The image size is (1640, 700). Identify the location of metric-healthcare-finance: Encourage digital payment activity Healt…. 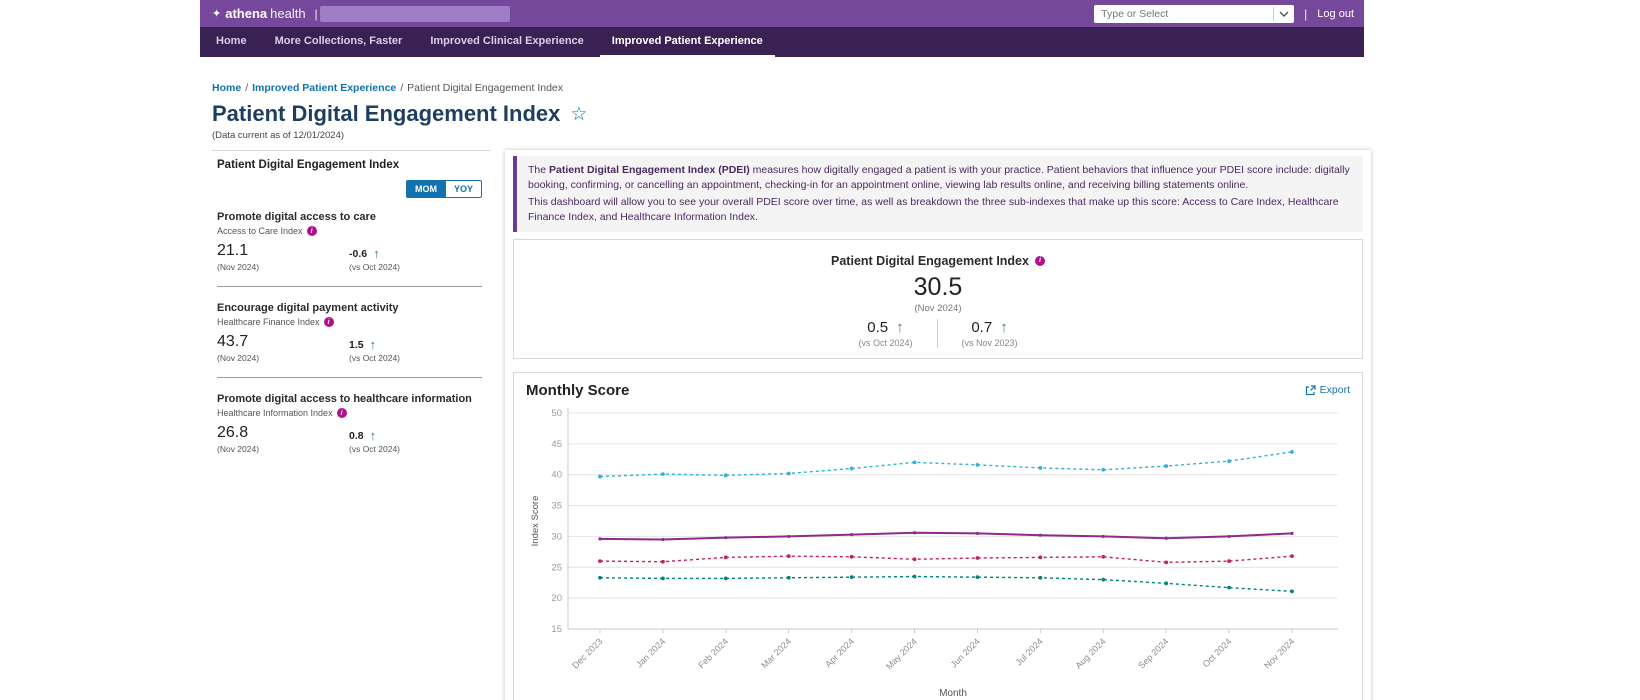
(349, 332).